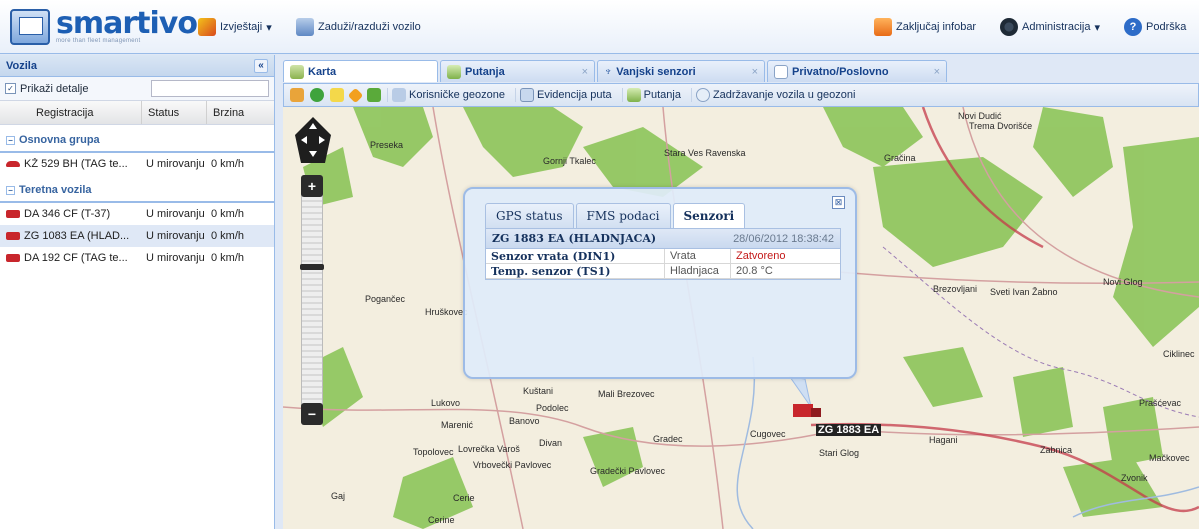  I want to click on tab-vanjski-senzori: ♆ Vanjski senzori ×, so click(681, 71).